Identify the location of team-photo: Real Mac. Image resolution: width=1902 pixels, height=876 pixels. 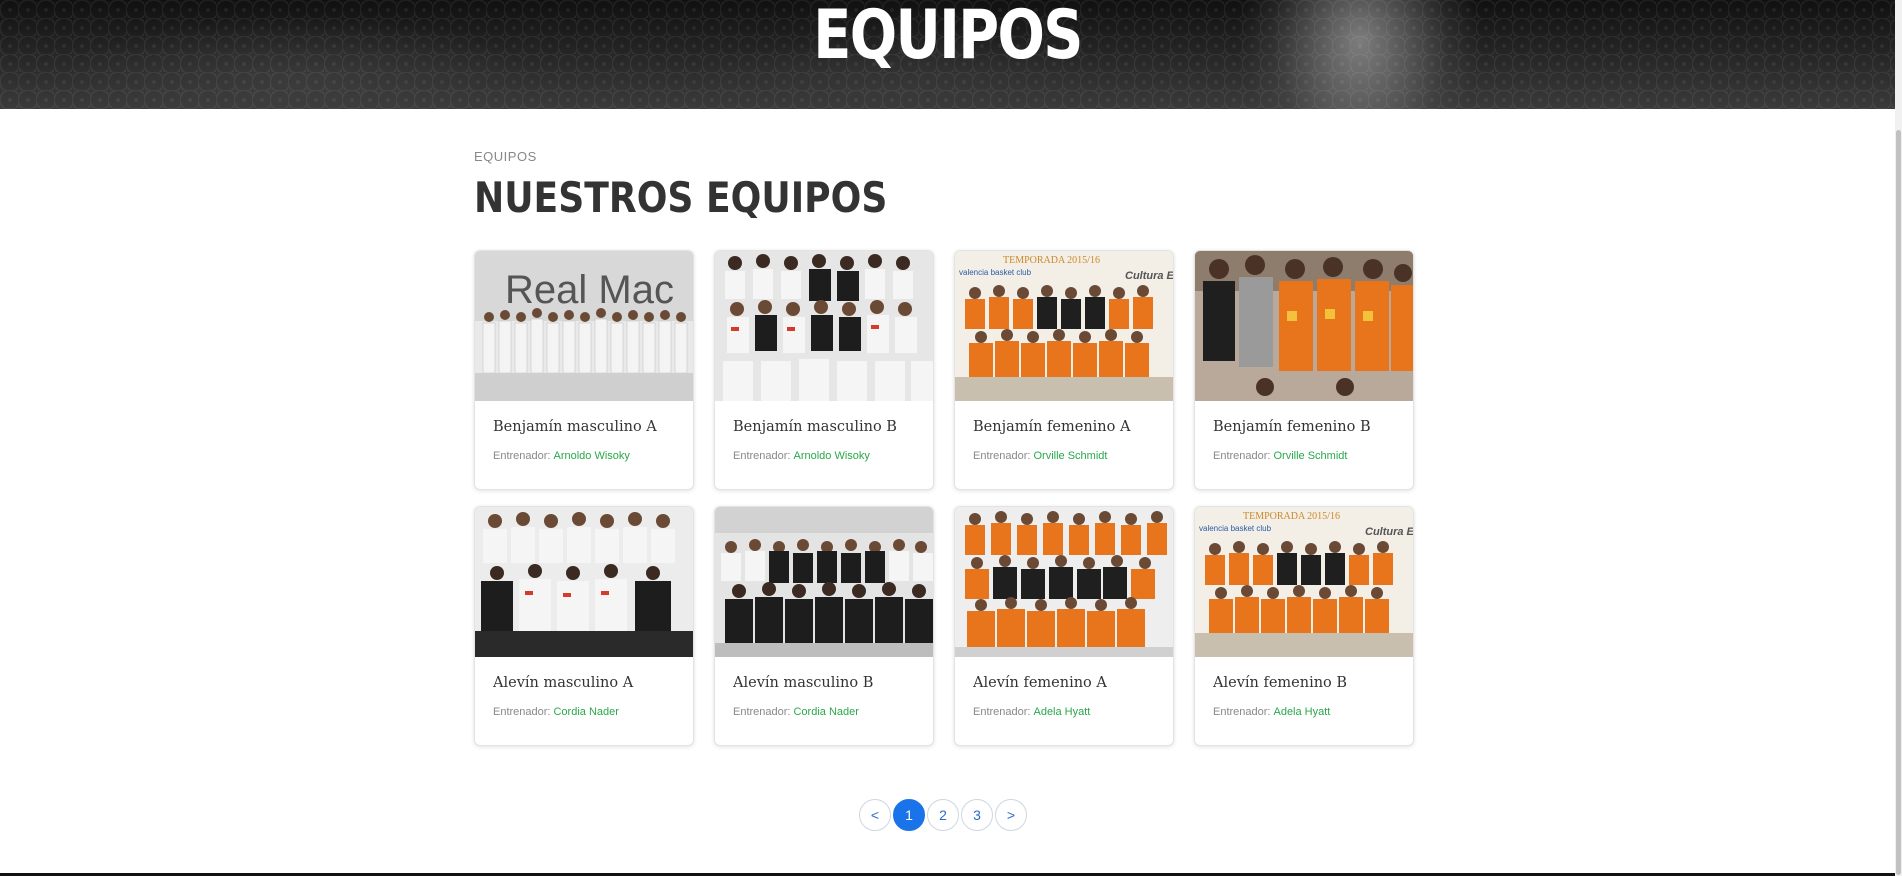
(584, 326).